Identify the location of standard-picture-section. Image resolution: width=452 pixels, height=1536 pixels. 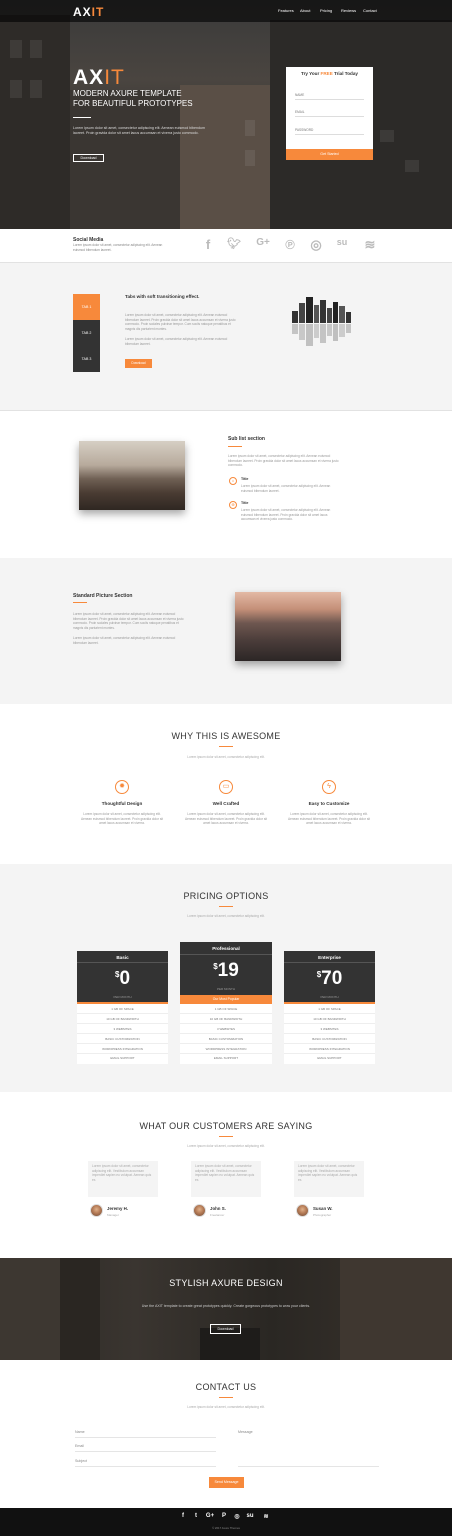
(226, 631).